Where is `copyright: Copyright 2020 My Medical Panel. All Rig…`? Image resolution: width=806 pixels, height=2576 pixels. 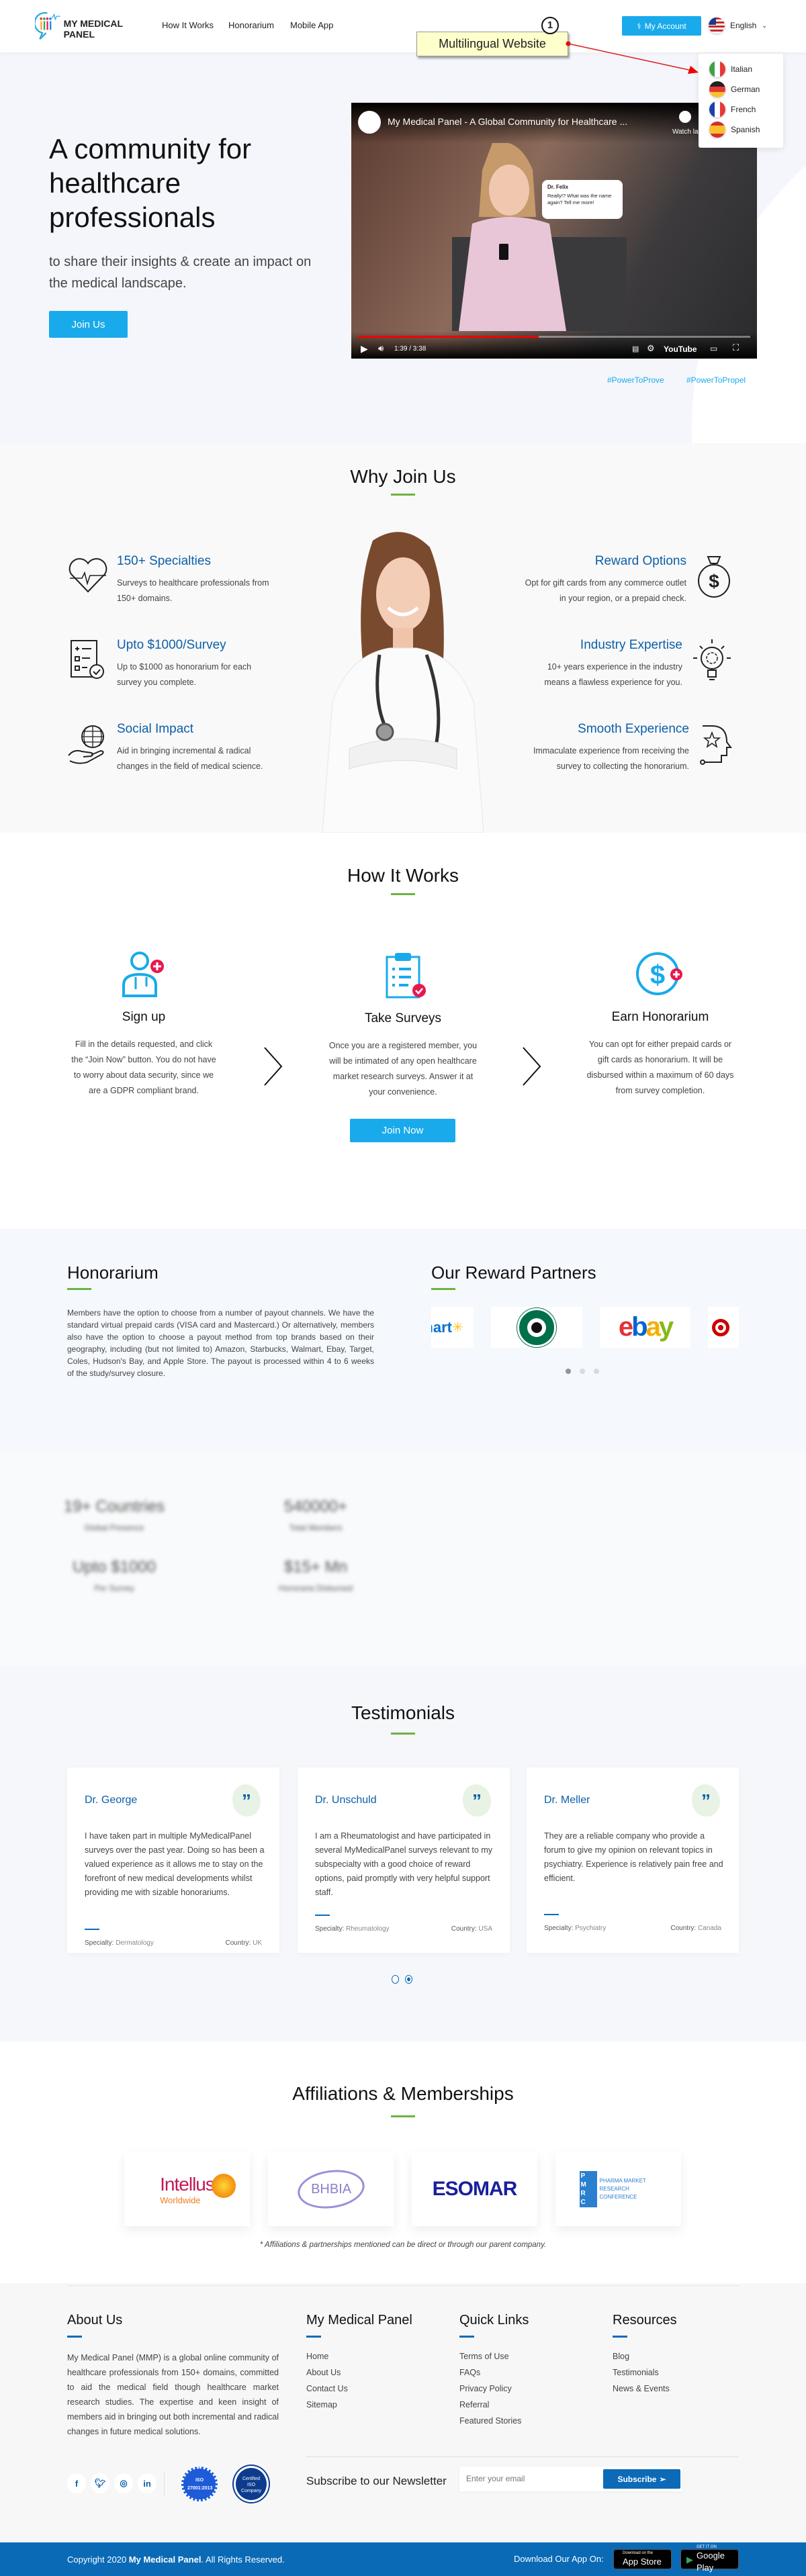 copyright: Copyright 2020 My Medical Panel. All Rig… is located at coordinates (176, 2560).